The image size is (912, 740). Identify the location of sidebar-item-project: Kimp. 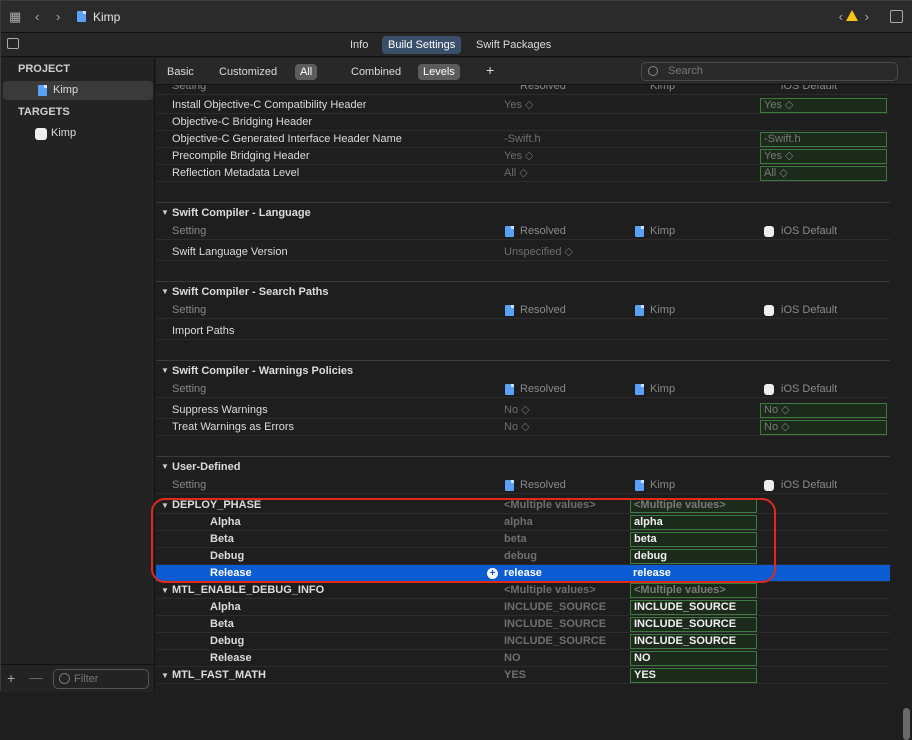
(78, 90).